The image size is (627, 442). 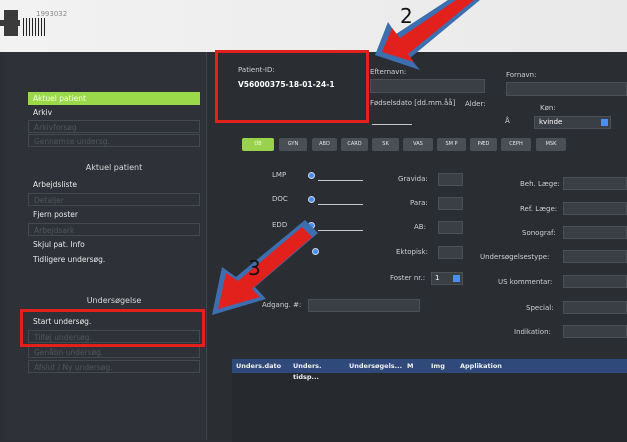 I want to click on table-column-header: Applikation, so click(x=497, y=366).